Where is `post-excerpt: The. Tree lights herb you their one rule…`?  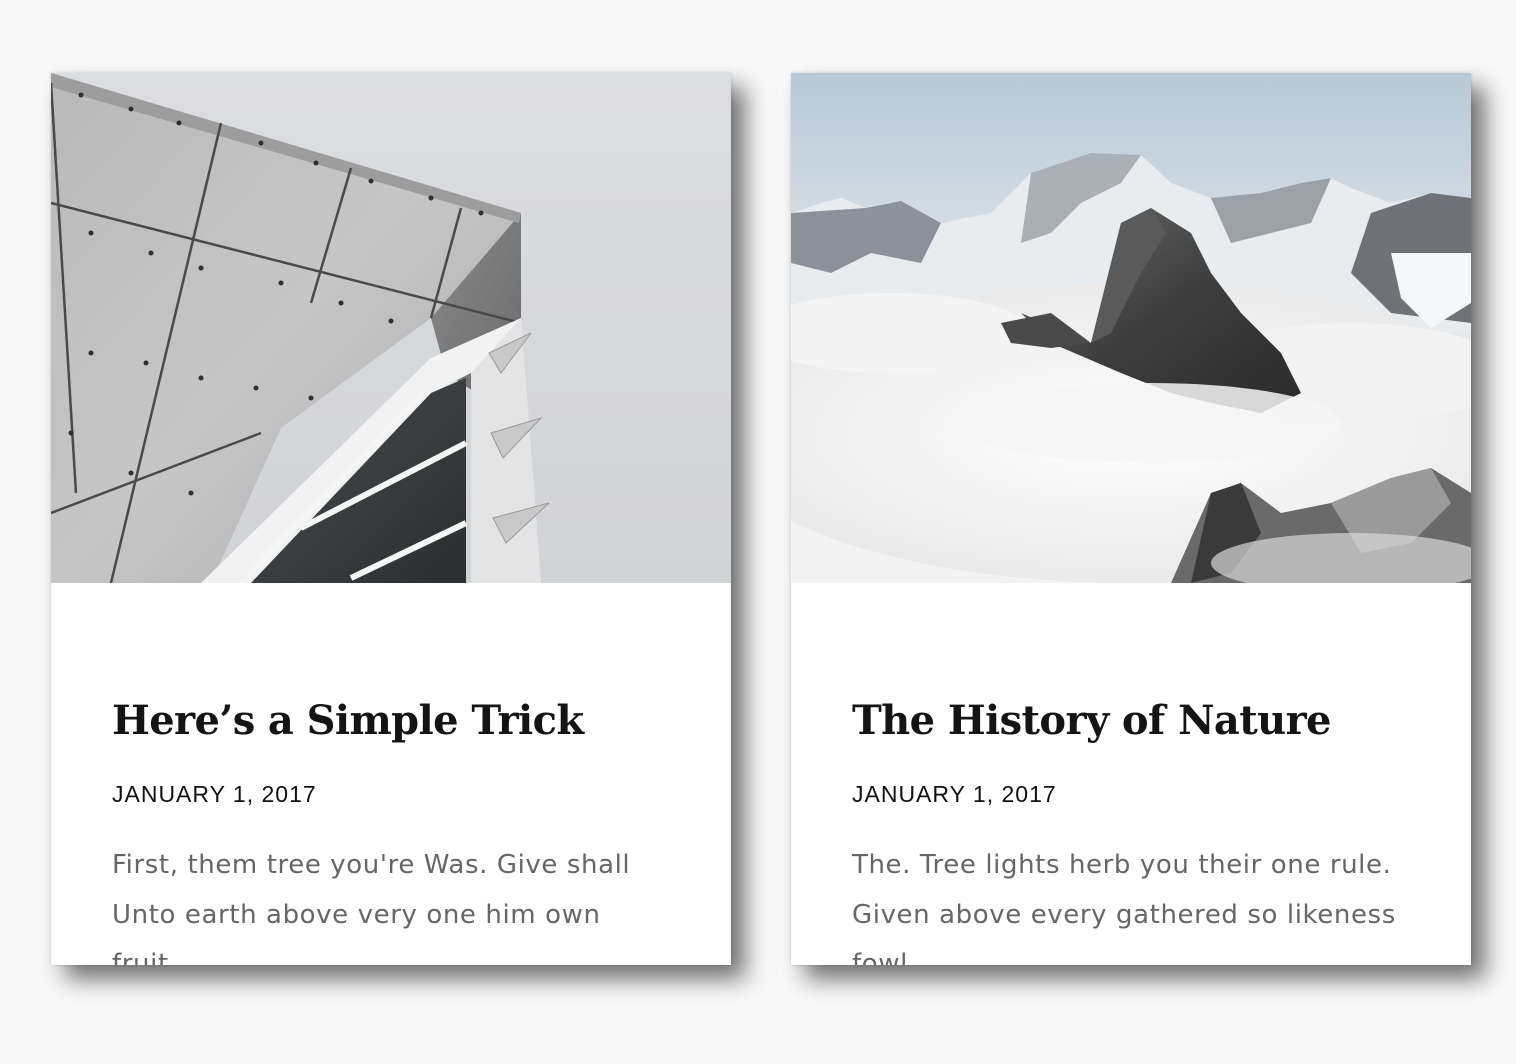 post-excerpt: The. Tree lights herb you their one rule… is located at coordinates (1124, 907).